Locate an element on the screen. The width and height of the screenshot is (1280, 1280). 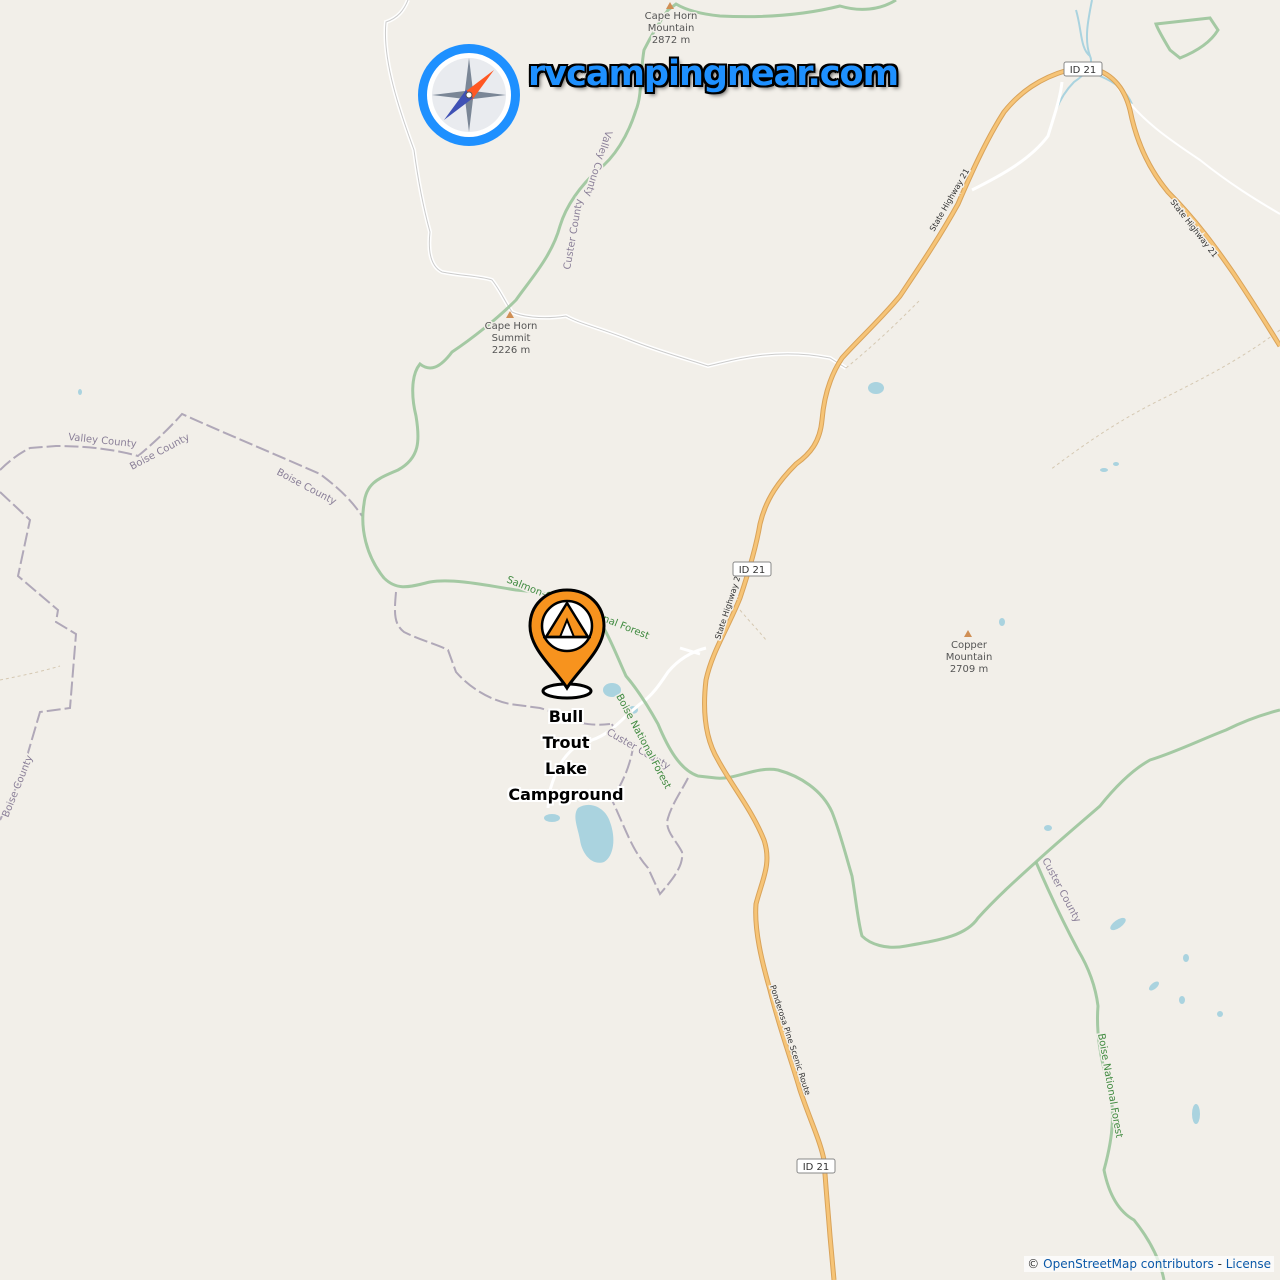
map-attribution: © OpenStreetMap contributors - License is located at coordinates (1149, 1264).